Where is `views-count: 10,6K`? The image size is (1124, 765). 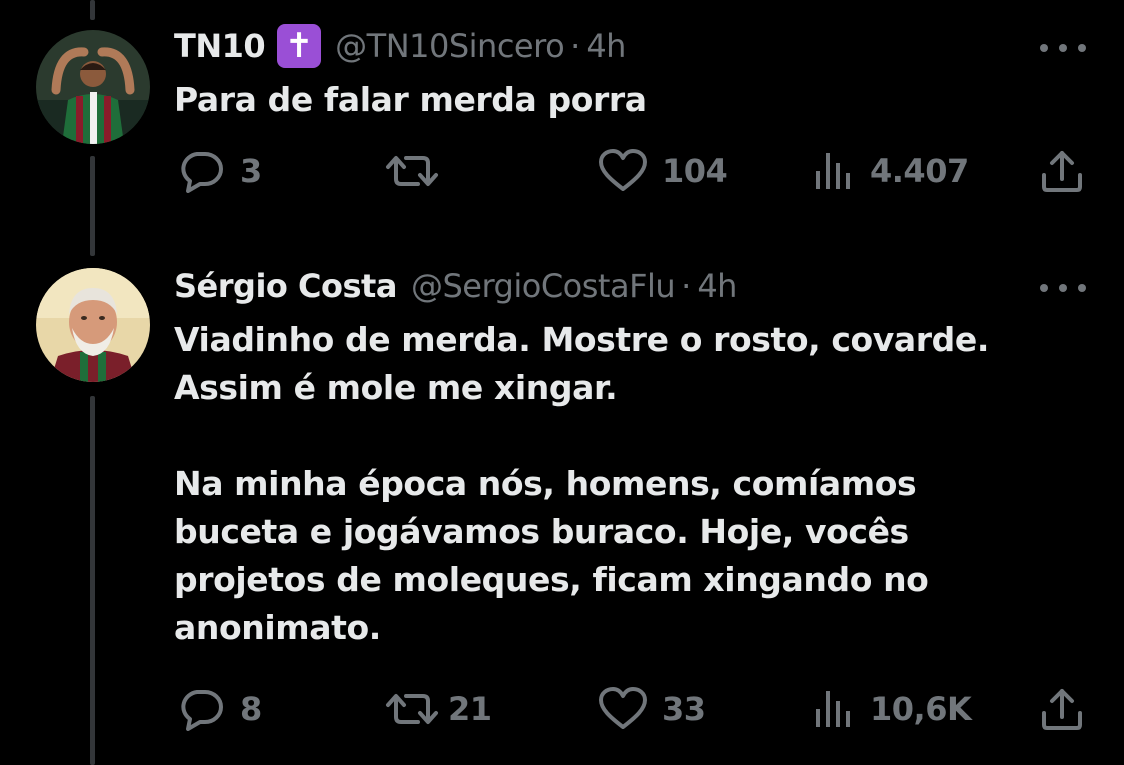
views-count: 10,6K is located at coordinates (921, 709).